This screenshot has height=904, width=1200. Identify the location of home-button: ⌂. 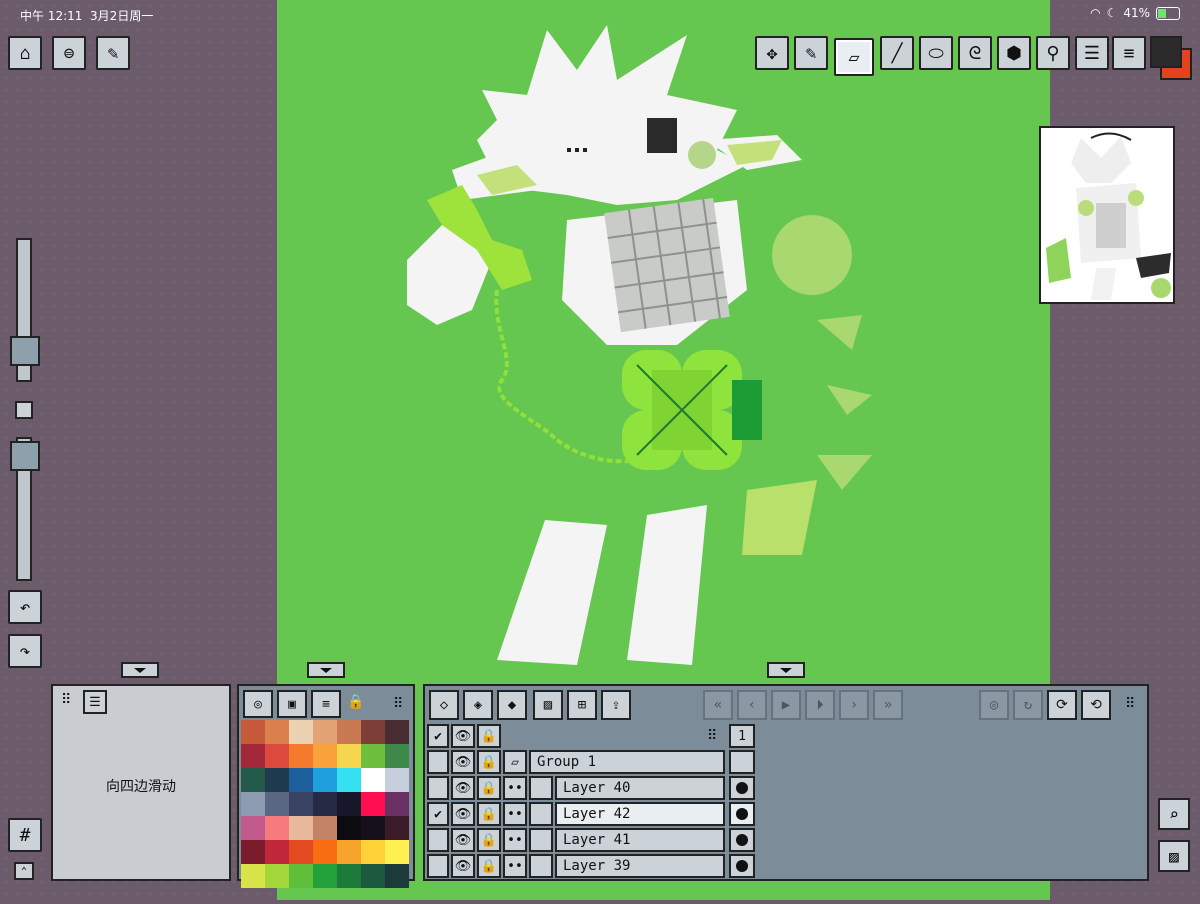
(25, 53).